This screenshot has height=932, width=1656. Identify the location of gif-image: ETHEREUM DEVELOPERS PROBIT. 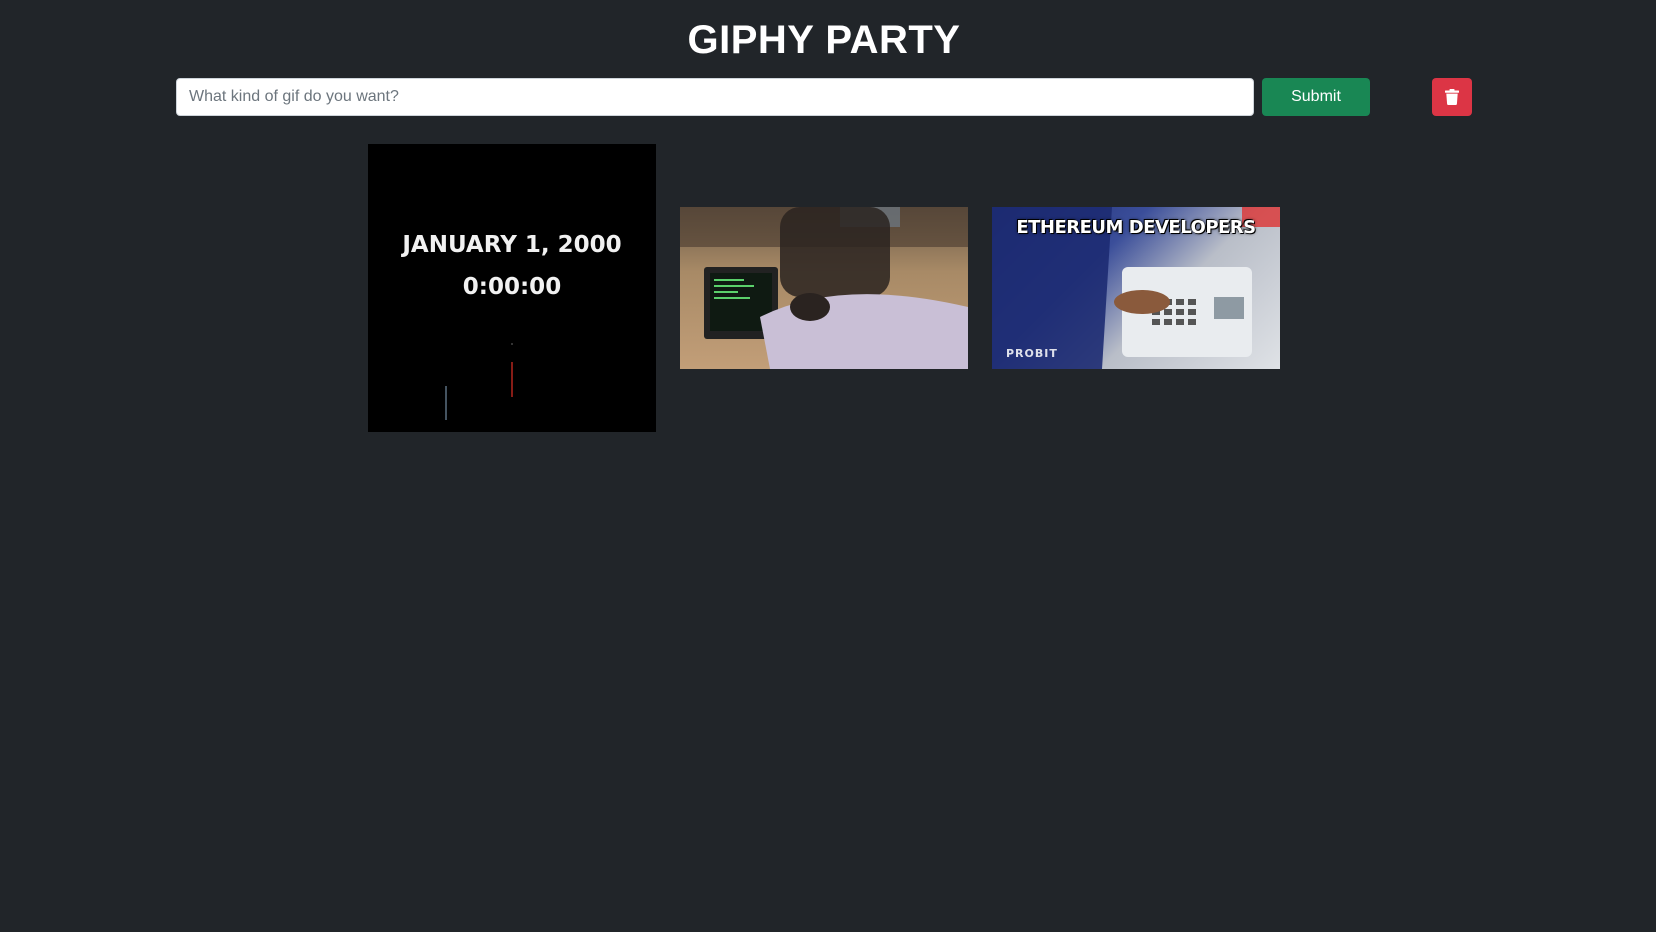
(1136, 288).